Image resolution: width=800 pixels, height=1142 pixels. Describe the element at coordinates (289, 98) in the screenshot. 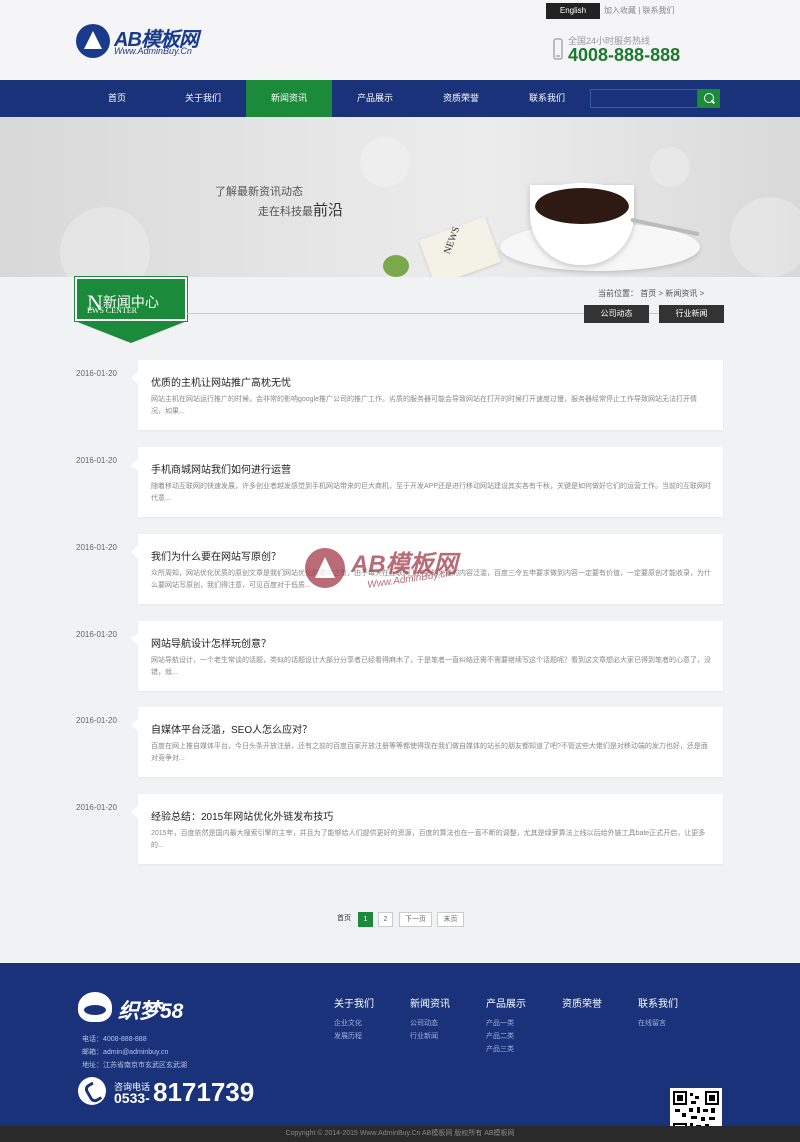

I see `nav-item-news: 新闻资讯` at that location.